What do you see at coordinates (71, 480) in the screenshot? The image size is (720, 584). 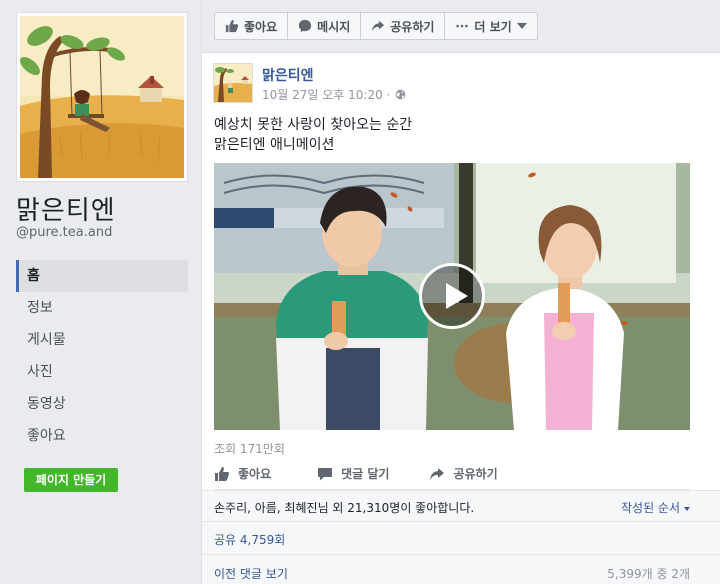 I see `create-page-button: 페이지 만들기` at bounding box center [71, 480].